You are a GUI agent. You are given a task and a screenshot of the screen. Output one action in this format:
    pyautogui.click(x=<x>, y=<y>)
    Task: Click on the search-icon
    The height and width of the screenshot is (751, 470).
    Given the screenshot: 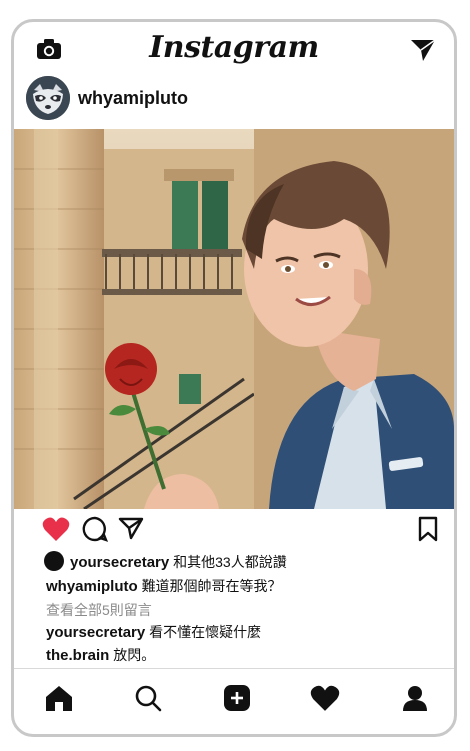 What is the action you would take?
    pyautogui.click(x=148, y=698)
    